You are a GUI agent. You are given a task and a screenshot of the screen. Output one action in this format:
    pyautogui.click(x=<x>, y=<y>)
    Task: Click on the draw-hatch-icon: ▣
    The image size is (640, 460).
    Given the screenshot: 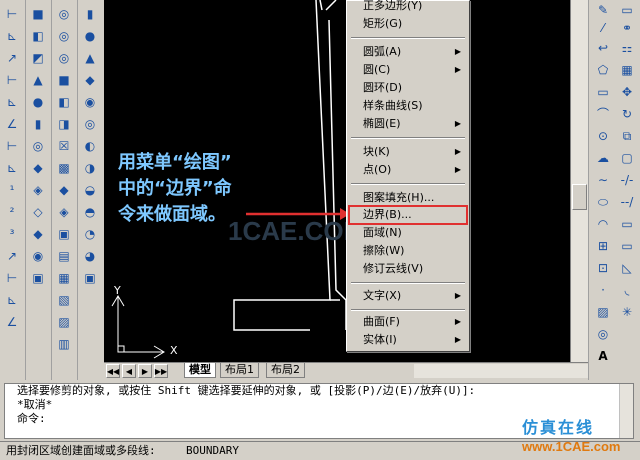 What is the action you would take?
    pyautogui.click(x=90, y=278)
    